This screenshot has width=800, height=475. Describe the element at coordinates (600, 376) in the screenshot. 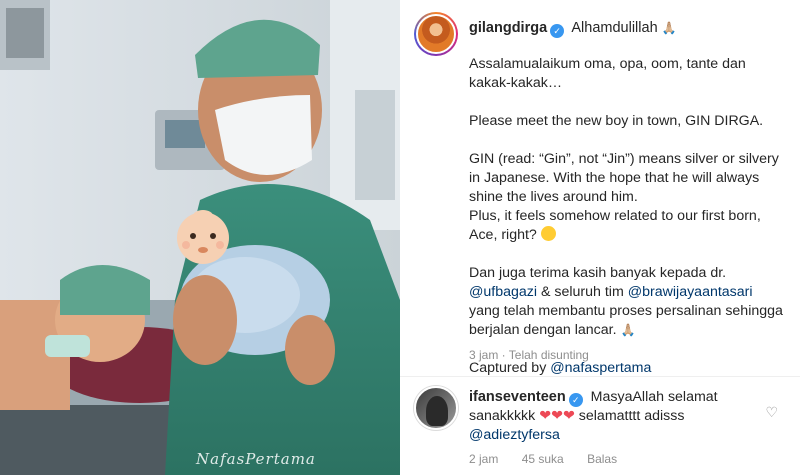

I see `divider` at that location.